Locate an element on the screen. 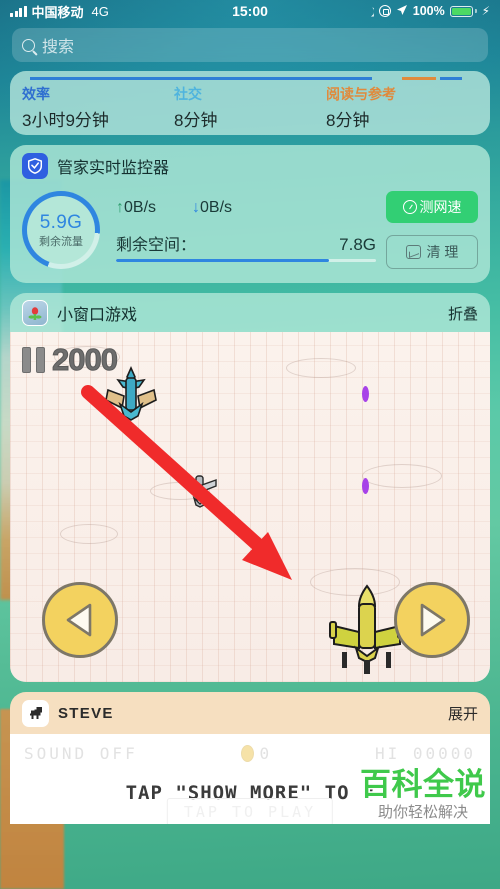 The image size is (500, 889). charging-bolt-icon: ⚡ is located at coordinates (485, 11).